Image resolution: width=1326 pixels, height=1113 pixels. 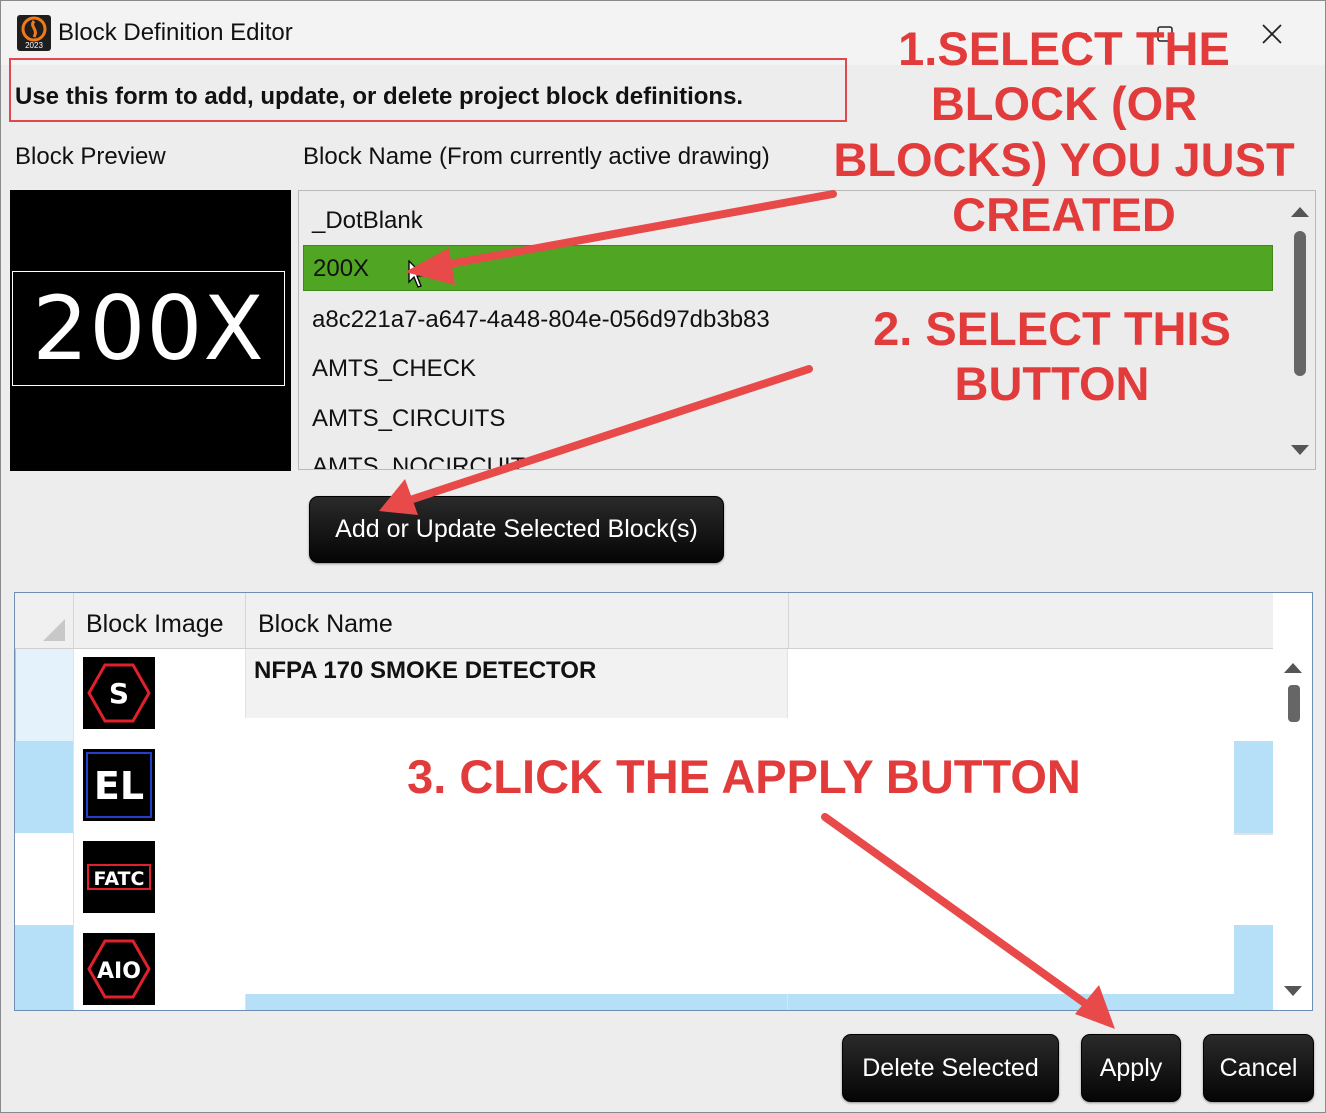 I want to click on list-item-selected: 200X, so click(x=788, y=268).